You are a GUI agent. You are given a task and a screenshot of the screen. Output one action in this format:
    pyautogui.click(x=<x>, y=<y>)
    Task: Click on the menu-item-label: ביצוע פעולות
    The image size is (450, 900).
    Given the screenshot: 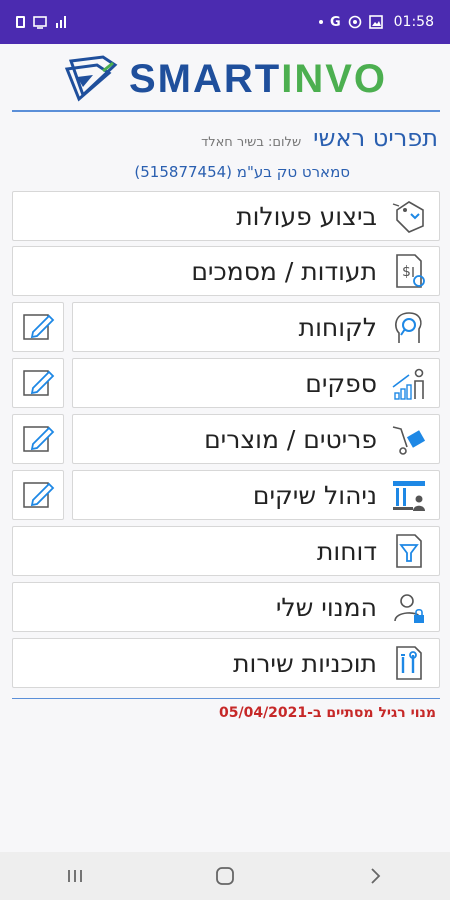 What is the action you would take?
    pyautogui.click(x=306, y=216)
    